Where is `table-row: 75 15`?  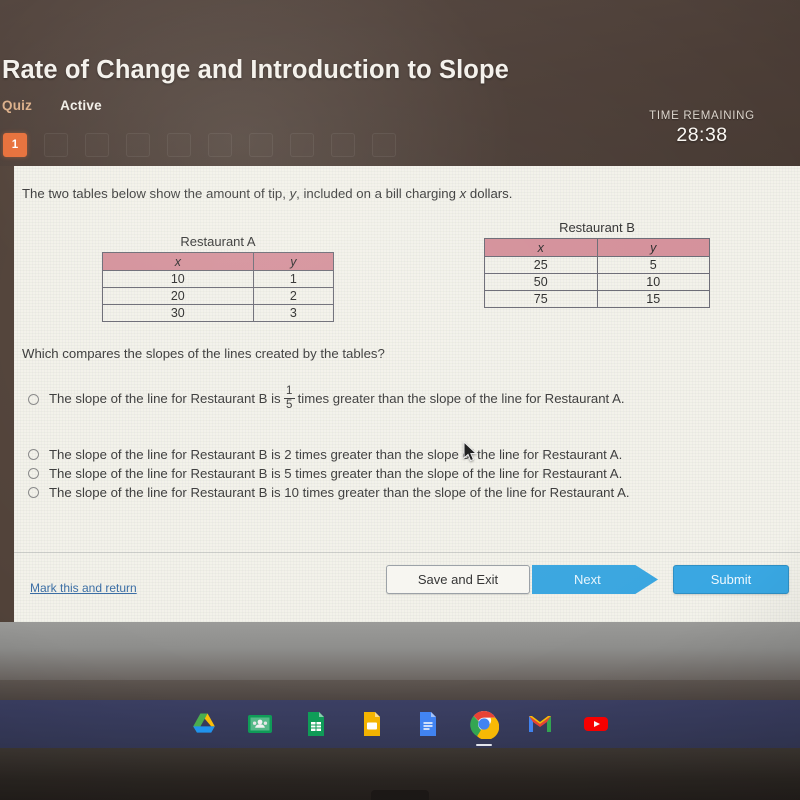 table-row: 75 15 is located at coordinates (597, 299).